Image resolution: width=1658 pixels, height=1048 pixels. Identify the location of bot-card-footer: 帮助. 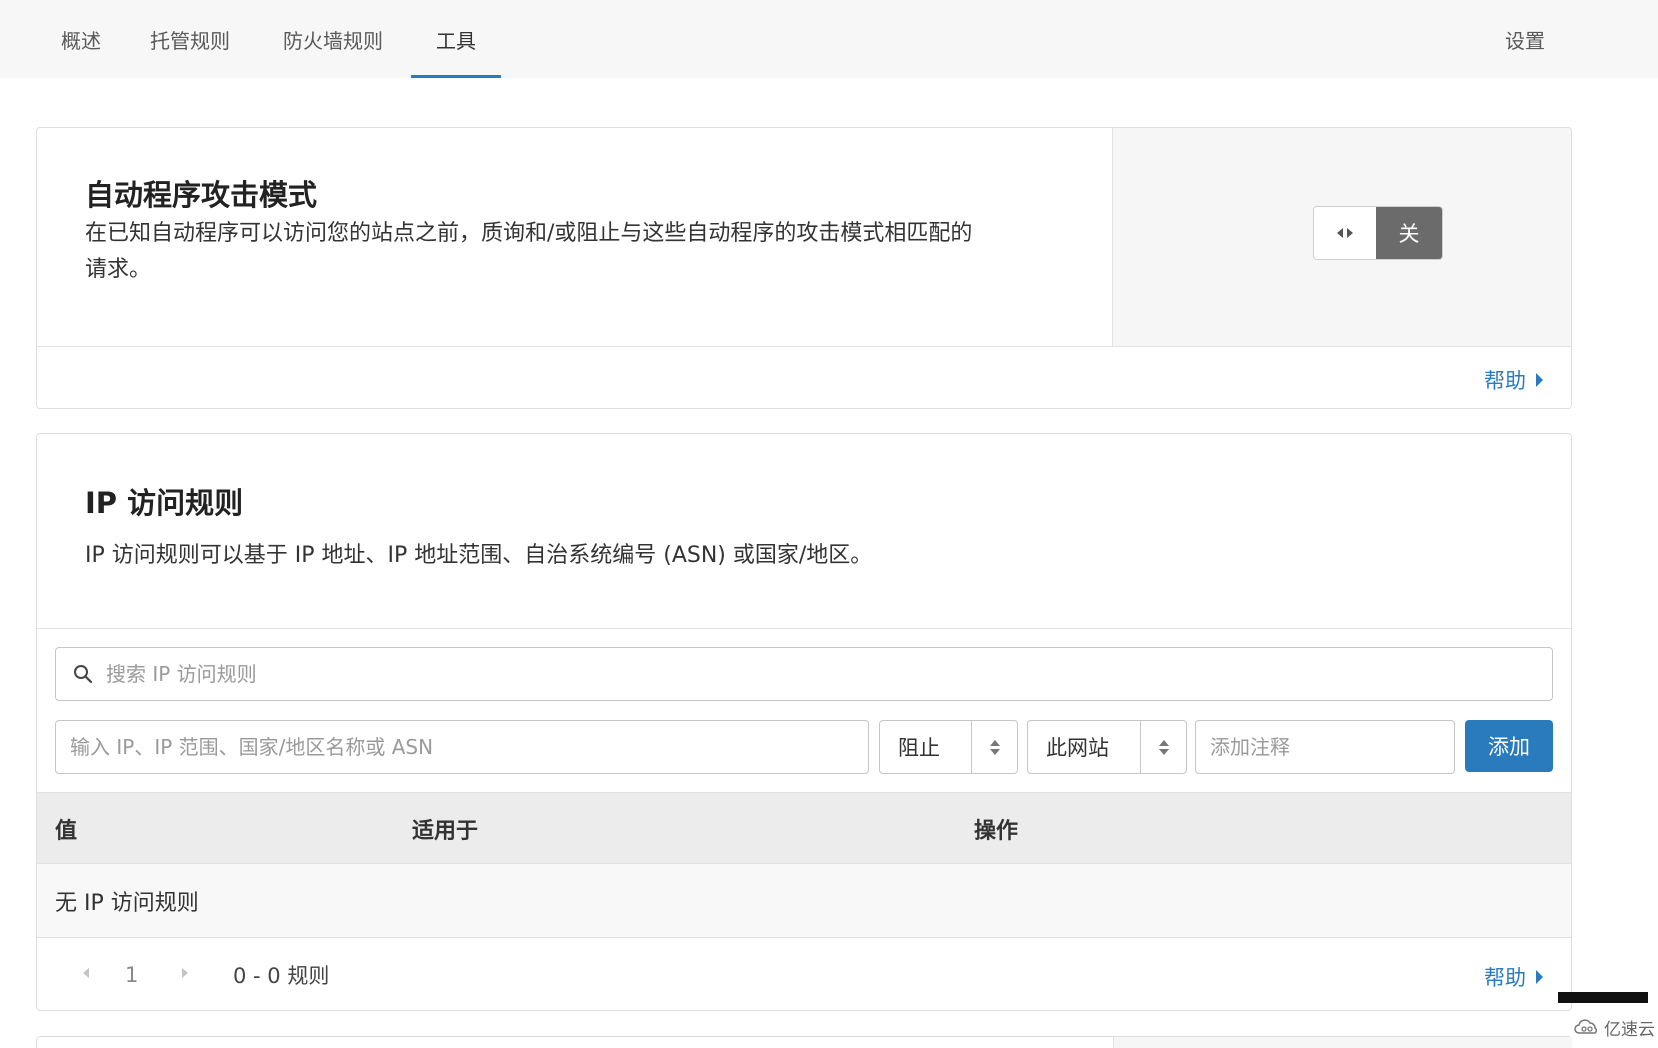
(804, 377).